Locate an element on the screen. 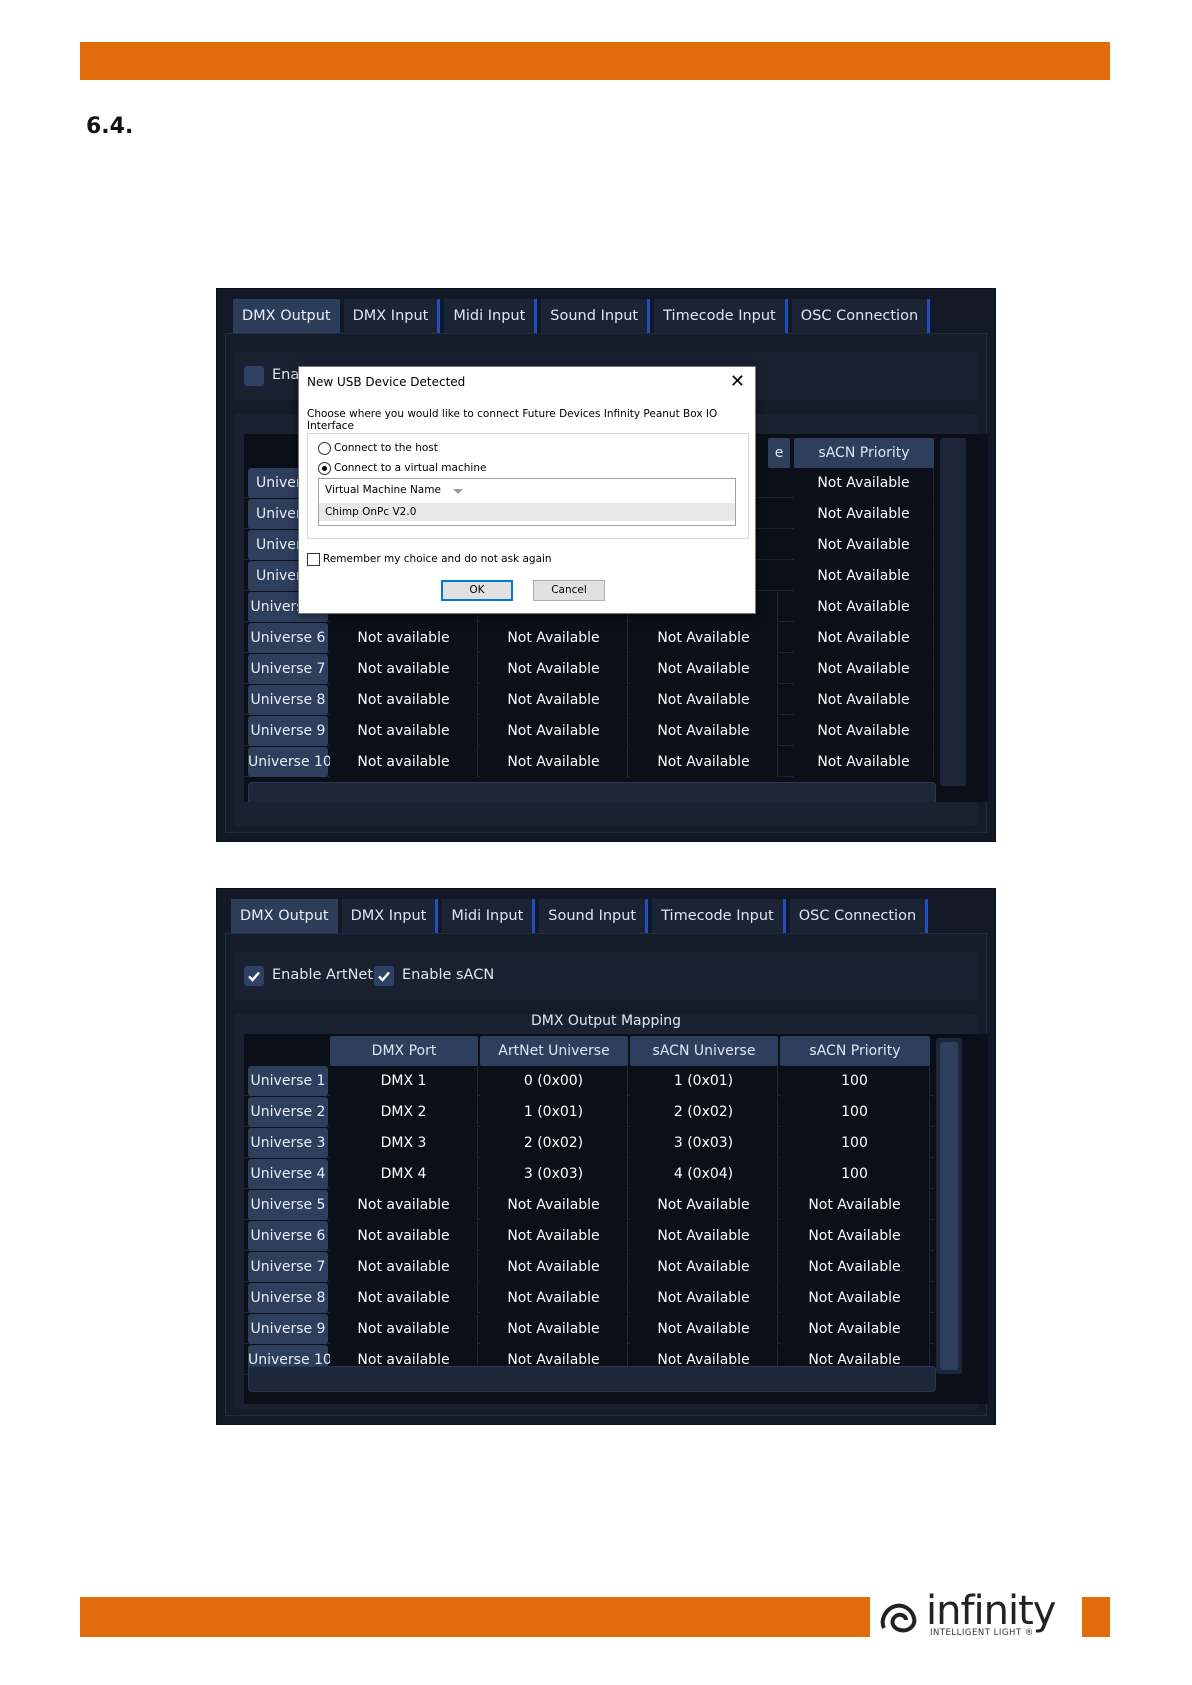 This screenshot has height=1685, width=1192. scrollbar-thumb is located at coordinates (949, 1206).